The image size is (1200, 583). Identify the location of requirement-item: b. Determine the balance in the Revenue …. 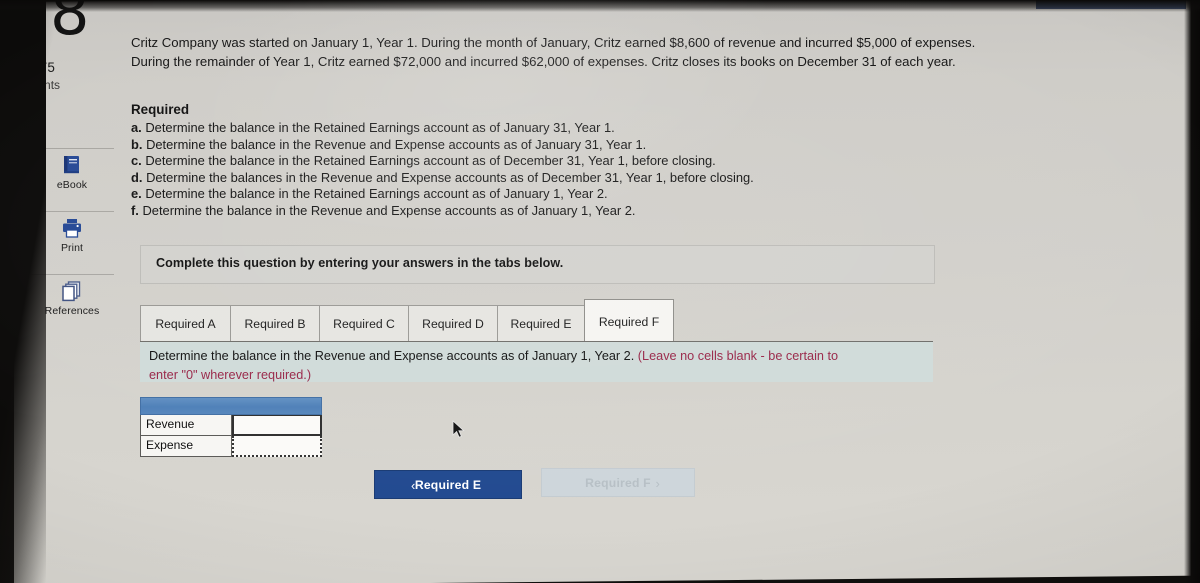
(531, 145).